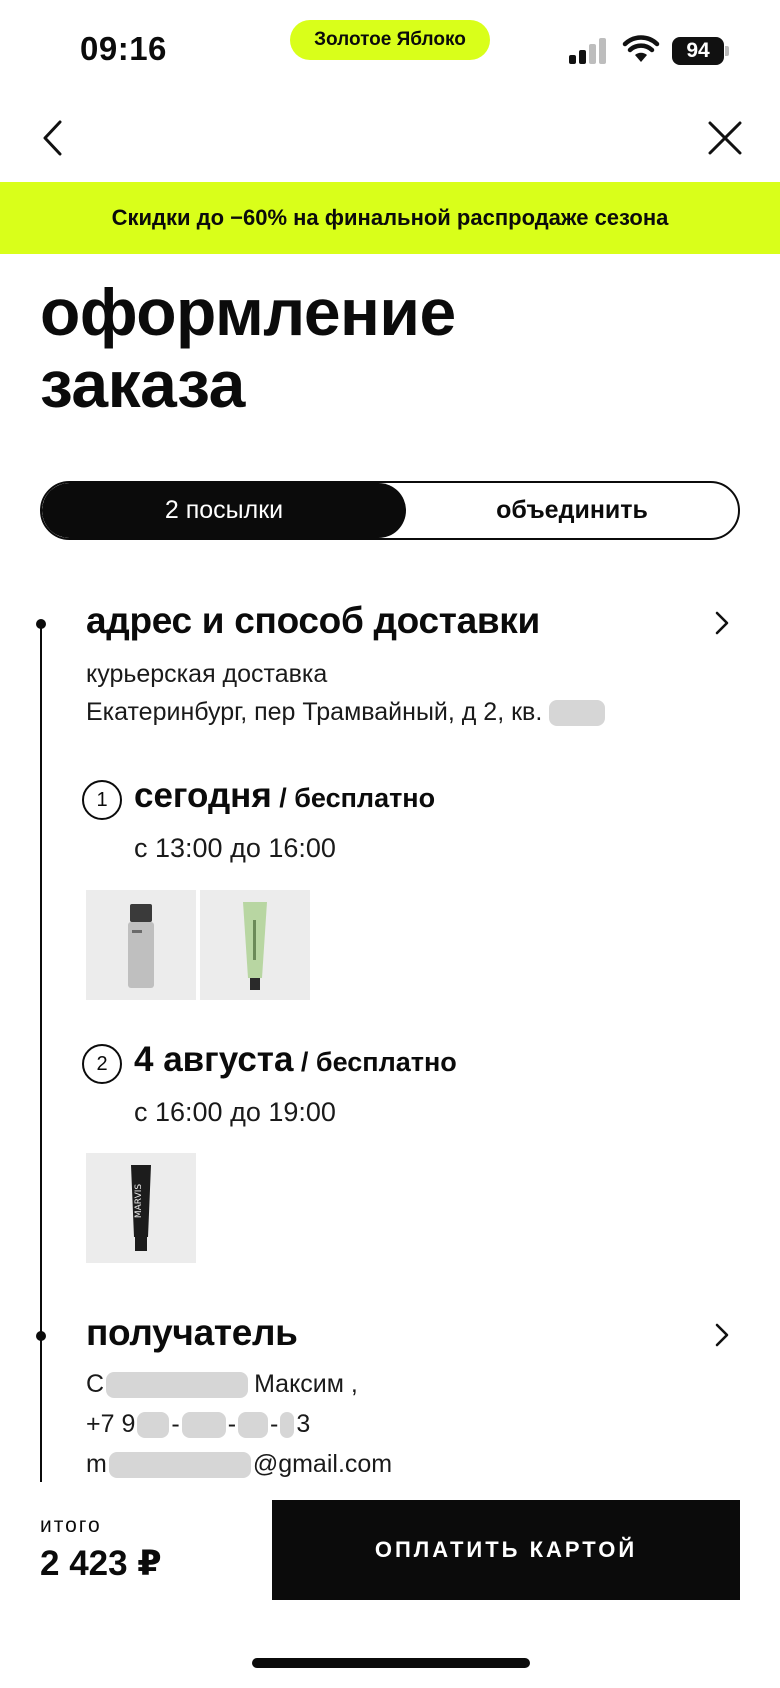 Image resolution: width=780 pixels, height=1688 pixels. Describe the element at coordinates (314, 712) in the screenshot. I see `delivery-address-text: Екатеринбург, пер Трамвайный, д 2, кв.` at that location.